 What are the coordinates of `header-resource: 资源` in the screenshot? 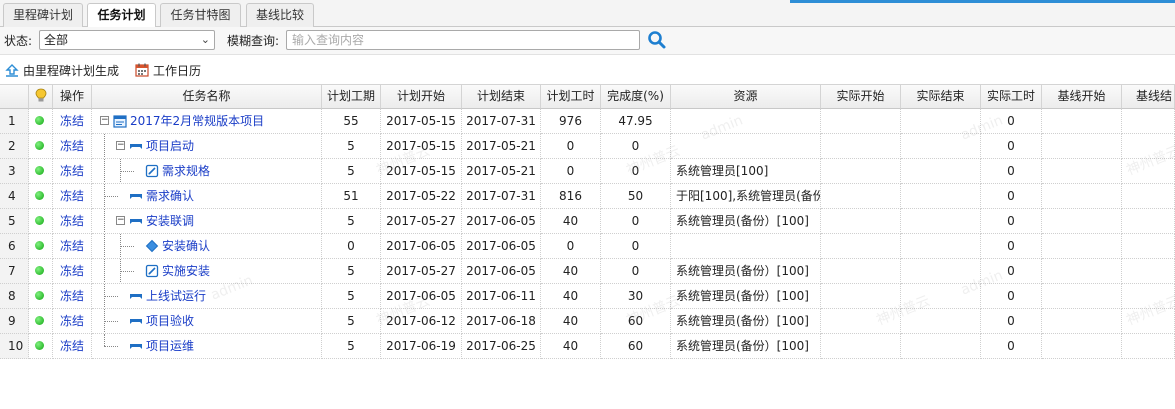 It's located at (746, 96).